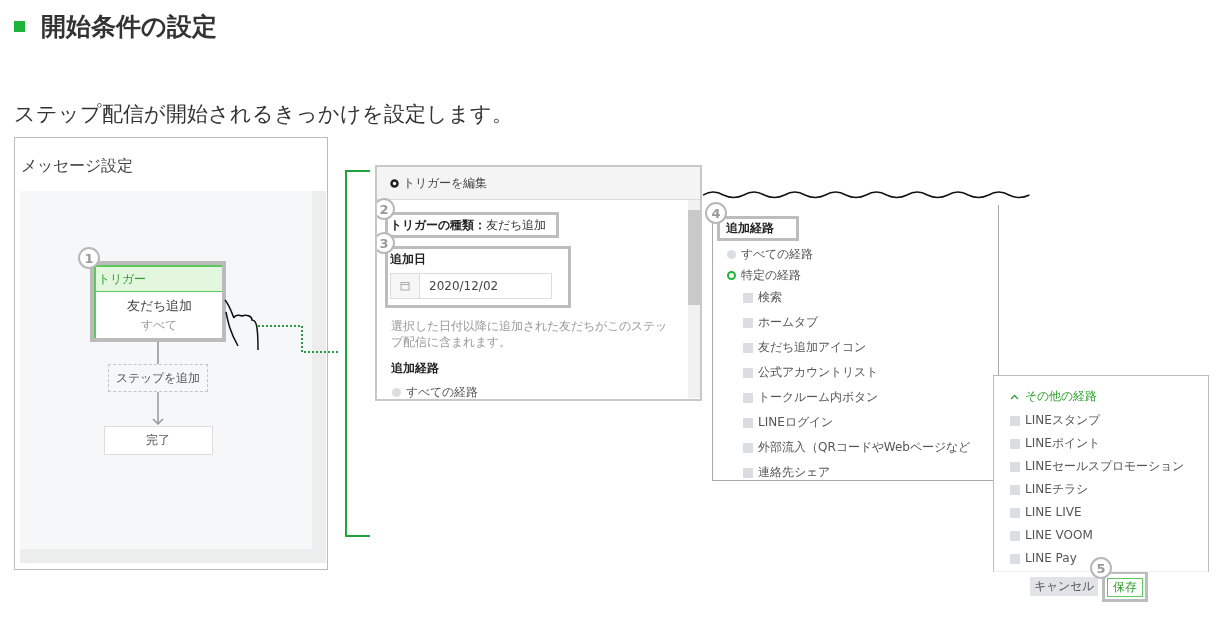 This screenshot has width=1217, height=618. Describe the element at coordinates (408, 259) in the screenshot. I see `field-label: 追加日` at that location.